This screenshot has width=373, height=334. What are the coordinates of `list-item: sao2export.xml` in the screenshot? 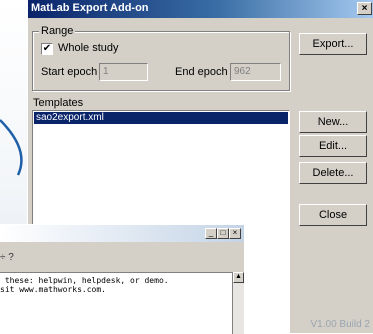 It's located at (161, 118).